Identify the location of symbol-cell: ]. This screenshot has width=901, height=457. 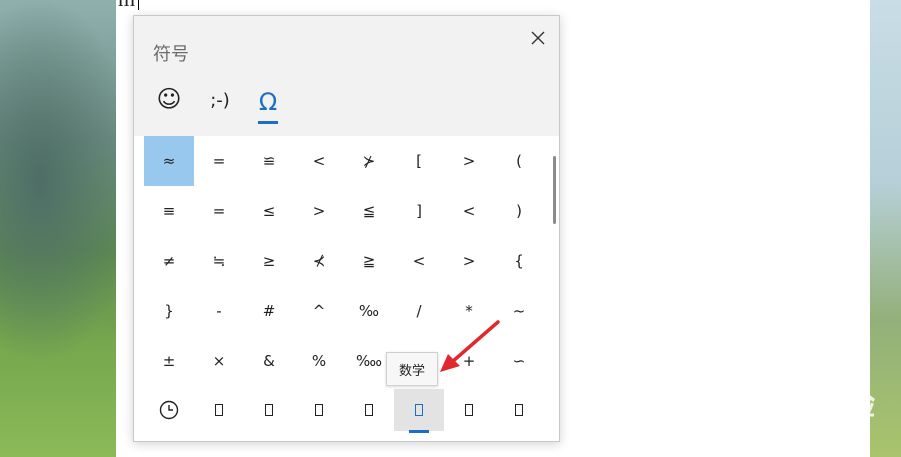
(419, 211).